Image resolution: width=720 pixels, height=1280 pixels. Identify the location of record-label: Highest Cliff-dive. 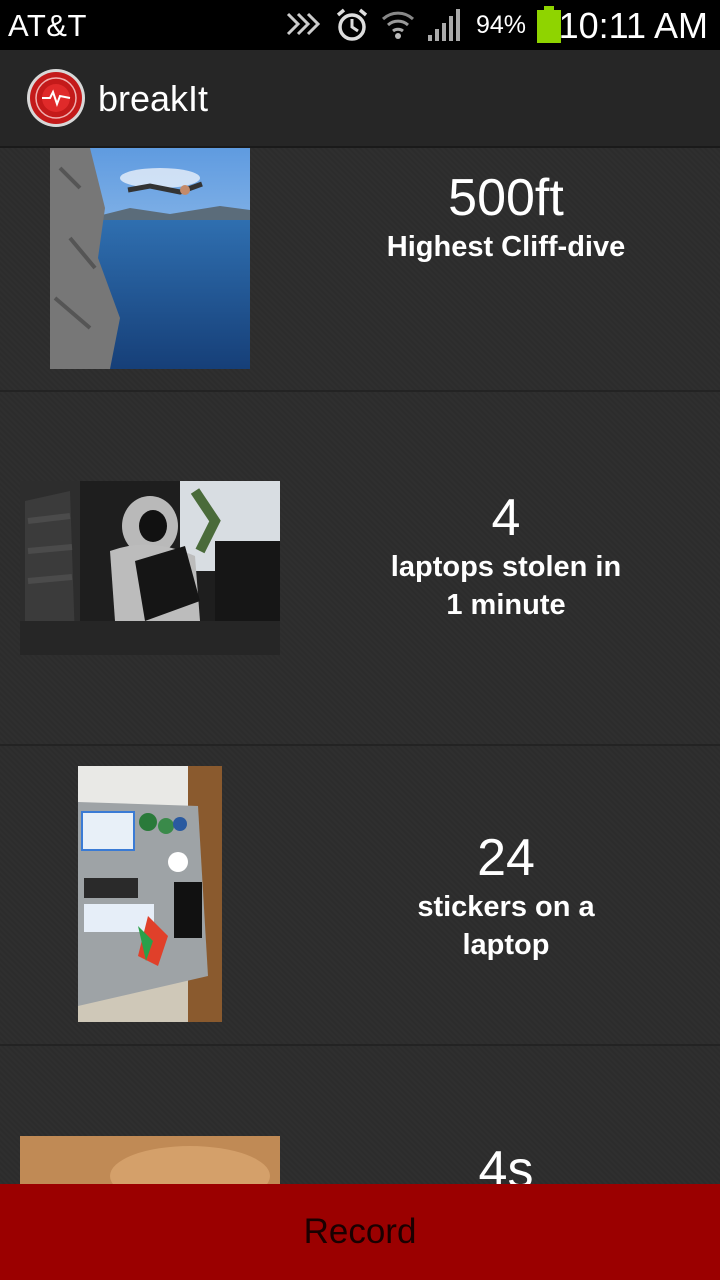
(506, 247).